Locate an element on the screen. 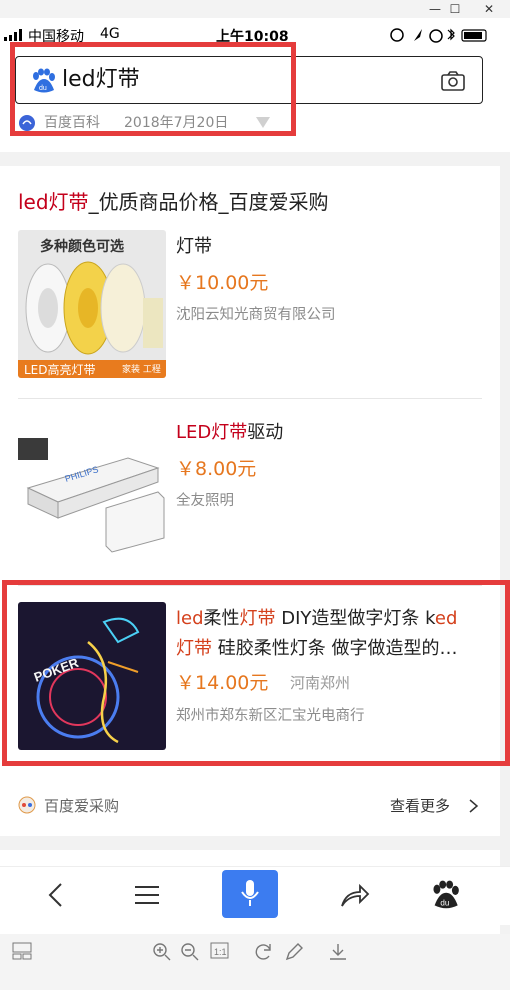  product-price-1: ￥10.00元 is located at coordinates (222, 283).